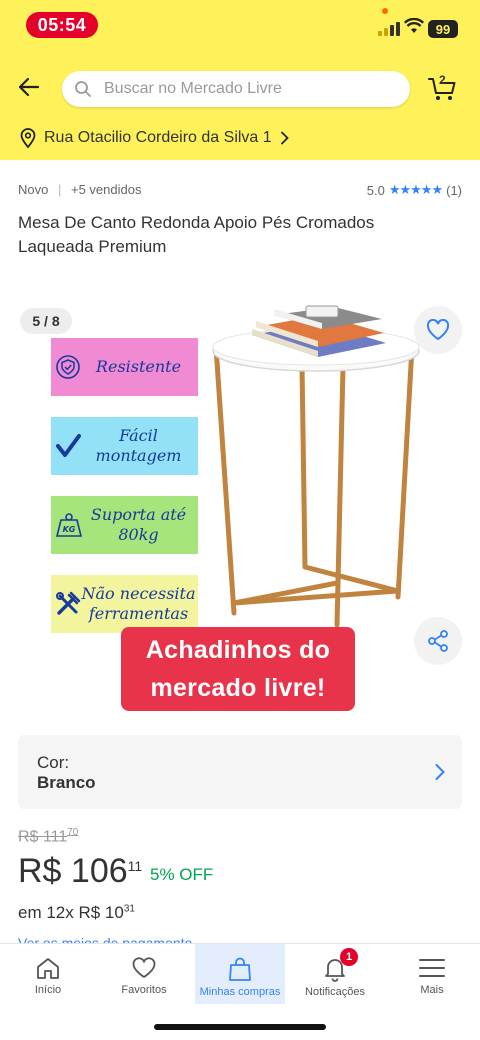 This screenshot has width=480, height=1040. Describe the element at coordinates (76, 912) in the screenshot. I see `installments: em 12x R$ 1031` at that location.